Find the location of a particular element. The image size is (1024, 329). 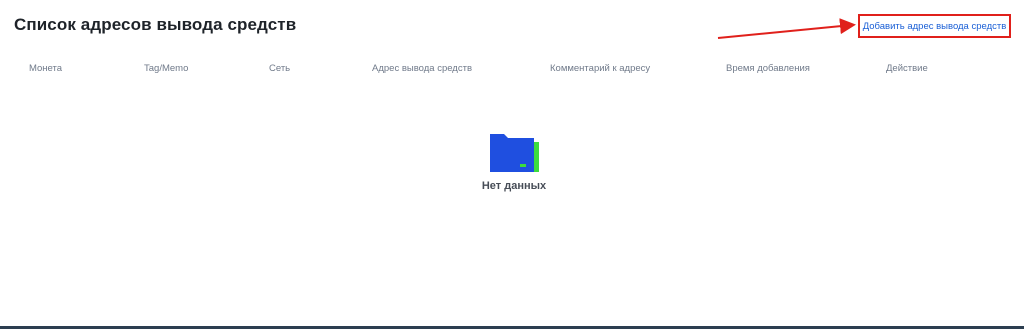

folder-icon is located at coordinates (514, 153).